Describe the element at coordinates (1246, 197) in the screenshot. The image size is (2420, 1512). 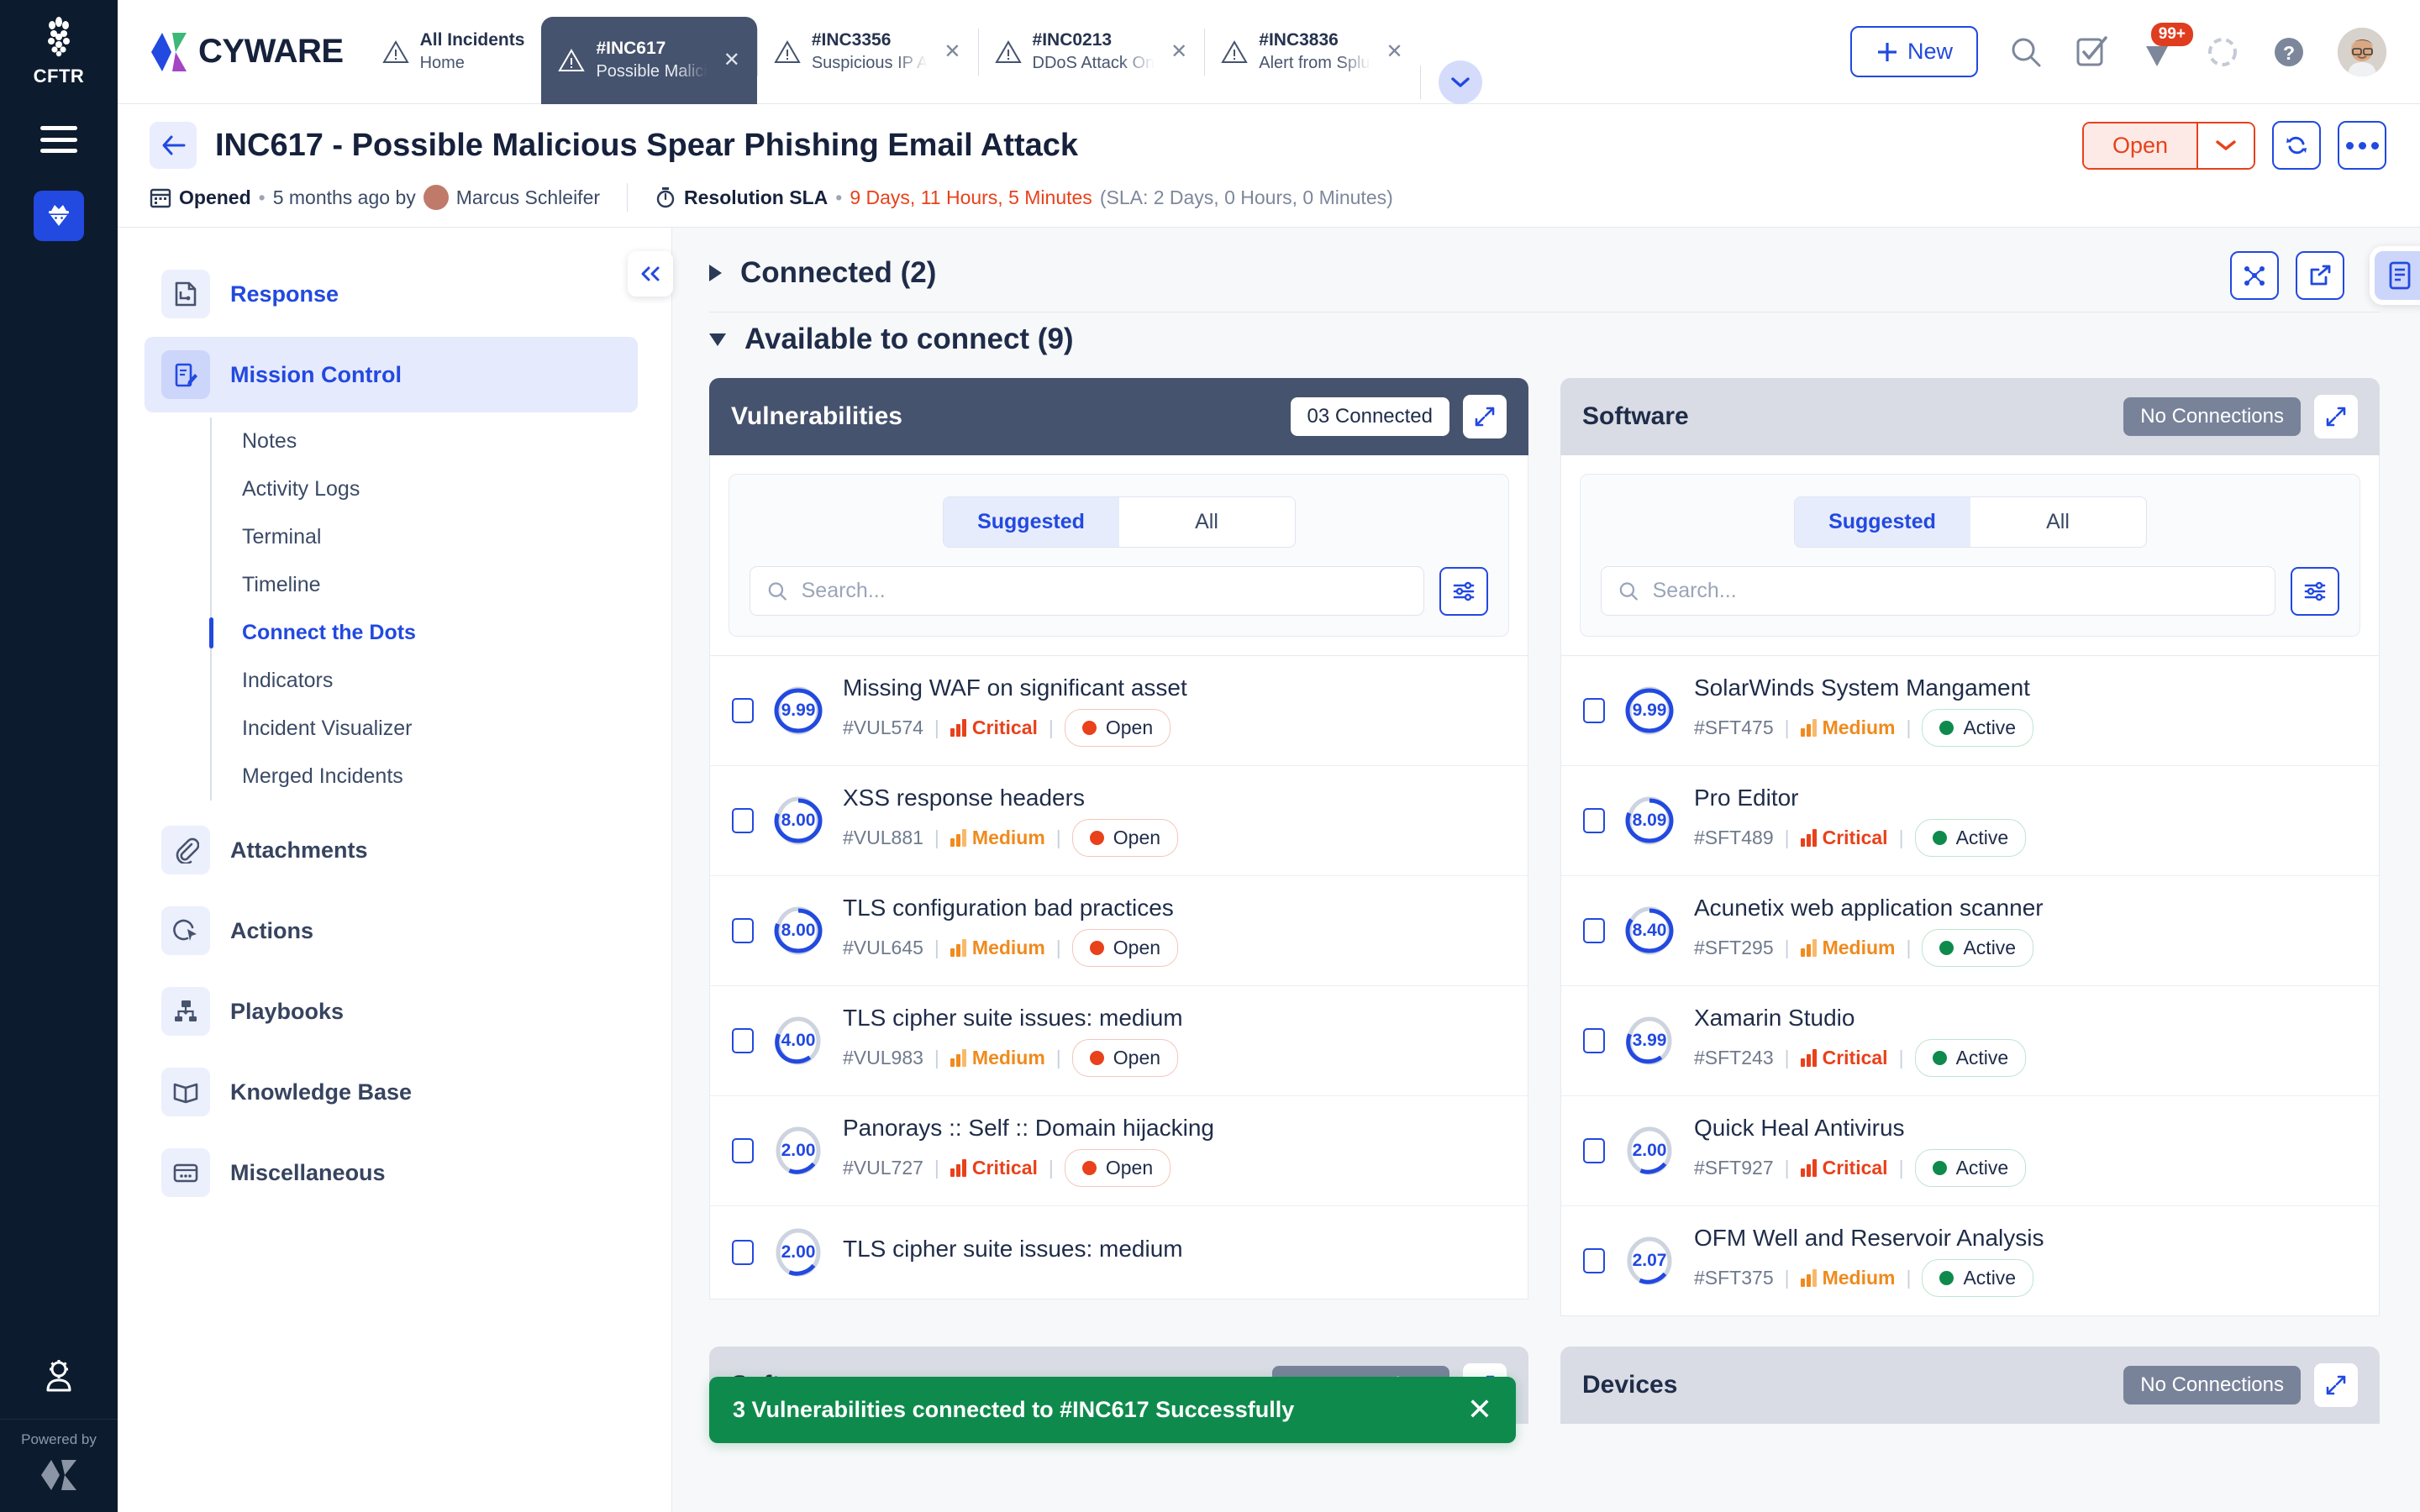
I see `sla-target: (SLA: 2 Days, 0 Hours, 0 Minutes)` at that location.